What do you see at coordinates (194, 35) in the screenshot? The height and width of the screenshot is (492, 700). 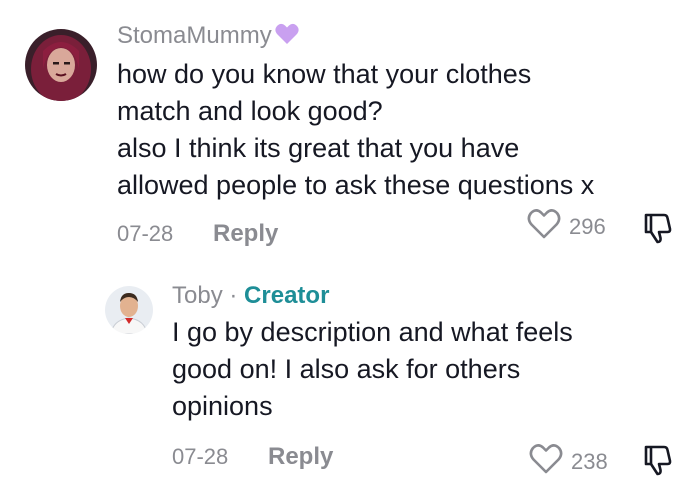 I see `username-label: StomaMummy` at bounding box center [194, 35].